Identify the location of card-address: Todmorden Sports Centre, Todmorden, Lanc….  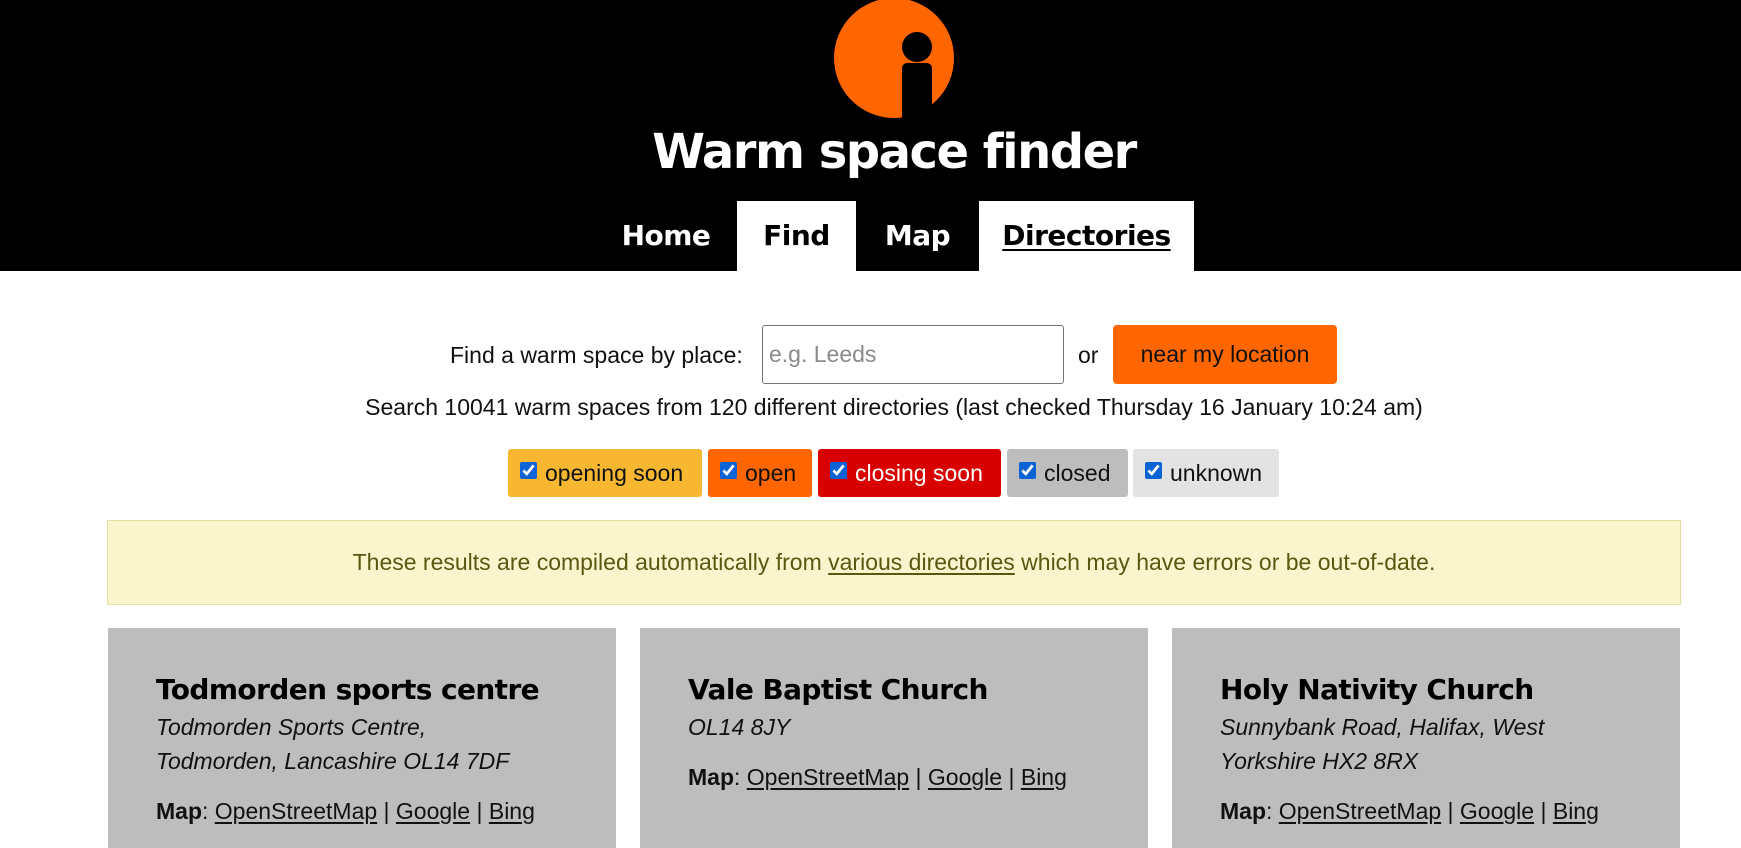
(362, 744).